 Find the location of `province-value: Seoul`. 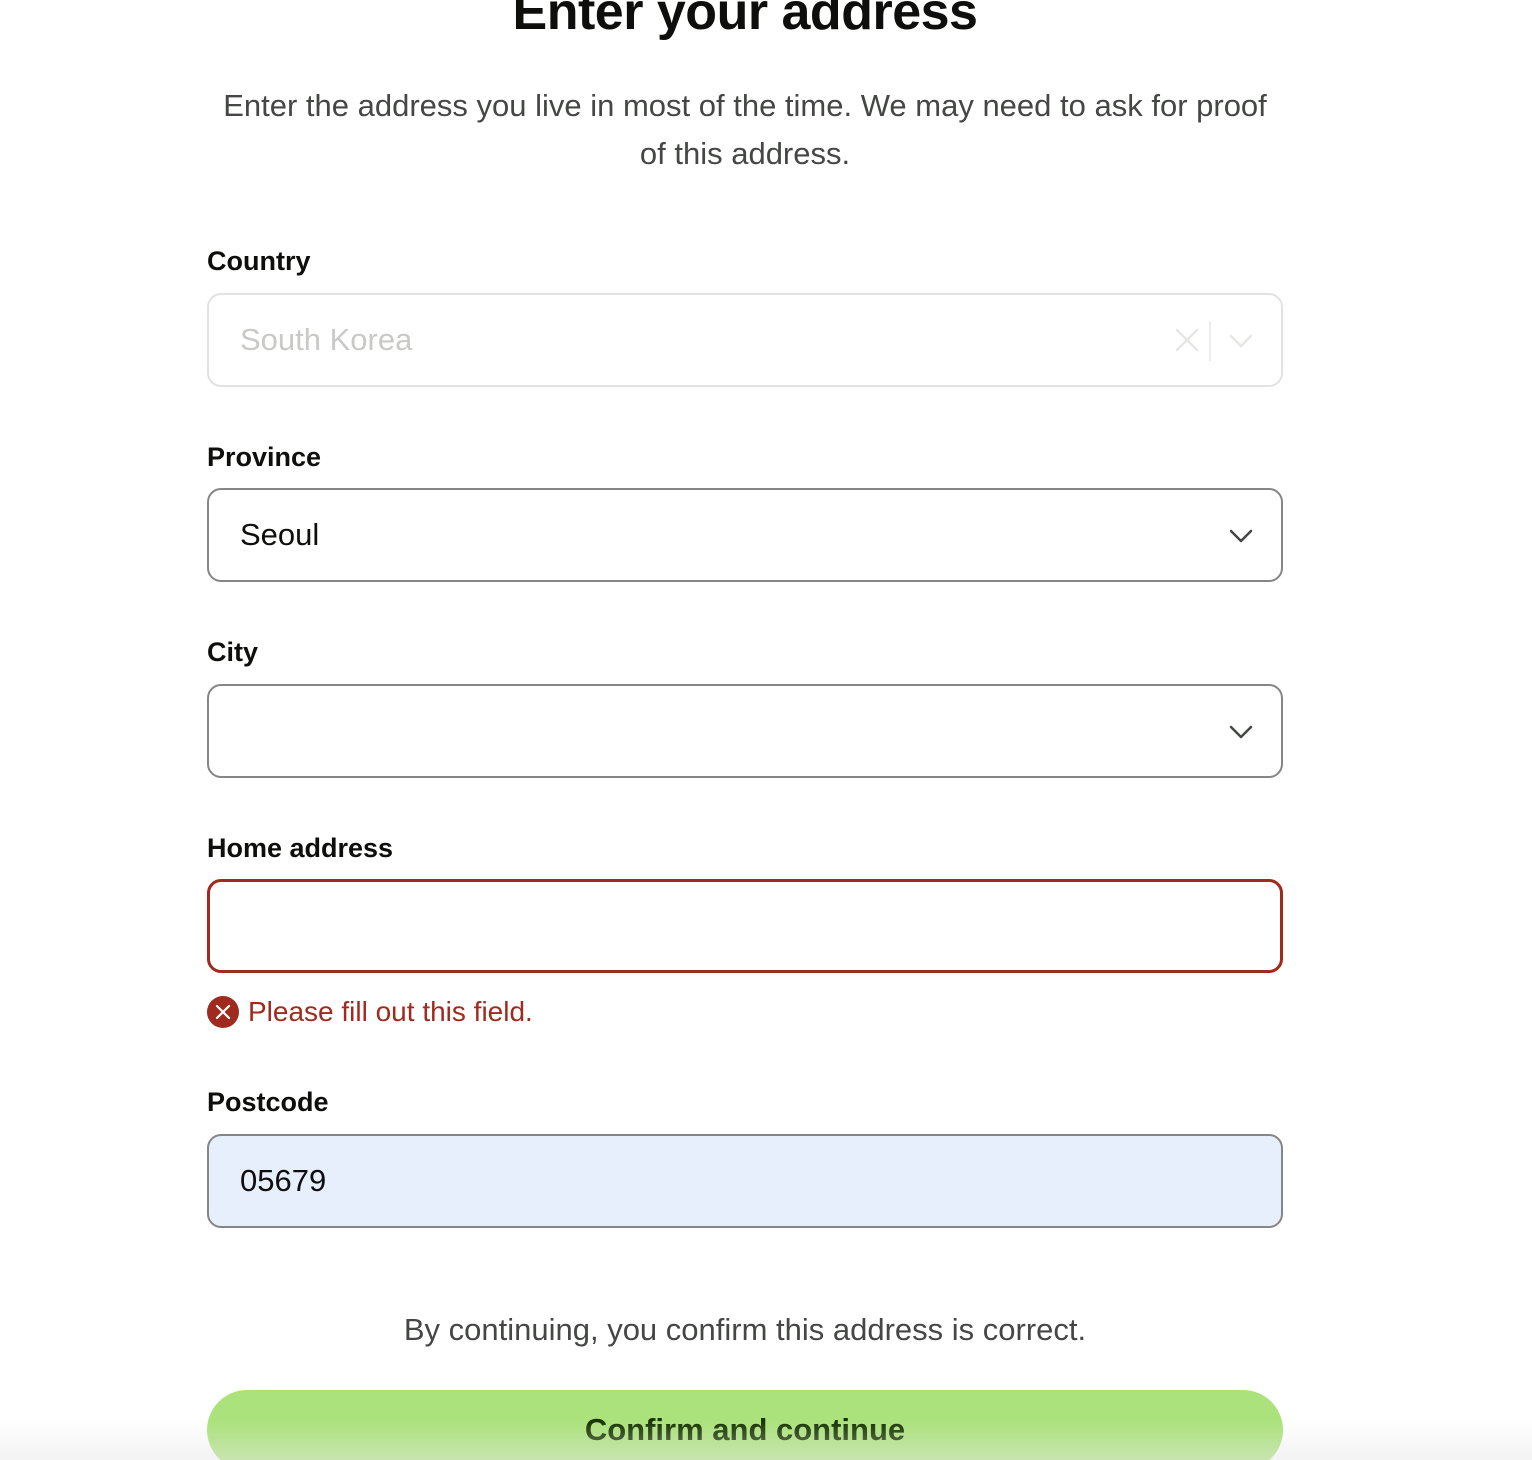

province-value: Seoul is located at coordinates (280, 534).